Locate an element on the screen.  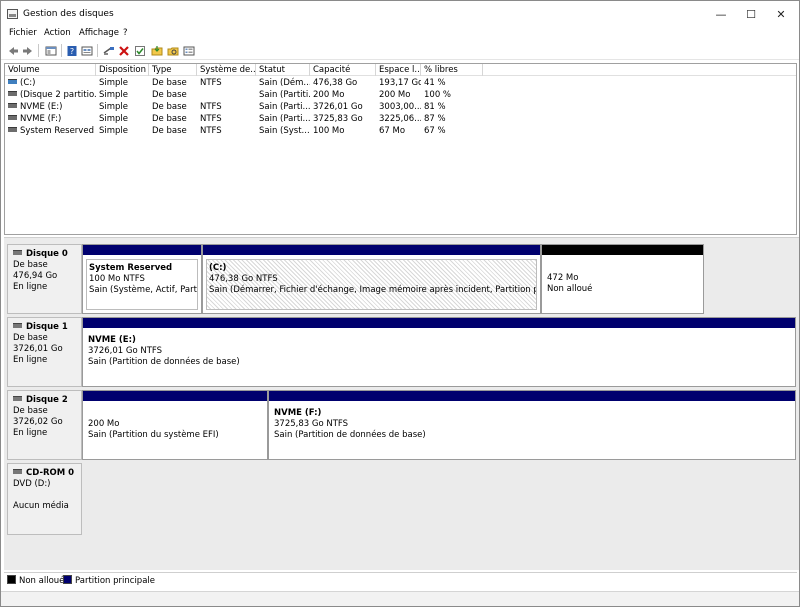
status-bar is located at coordinates (400, 598).